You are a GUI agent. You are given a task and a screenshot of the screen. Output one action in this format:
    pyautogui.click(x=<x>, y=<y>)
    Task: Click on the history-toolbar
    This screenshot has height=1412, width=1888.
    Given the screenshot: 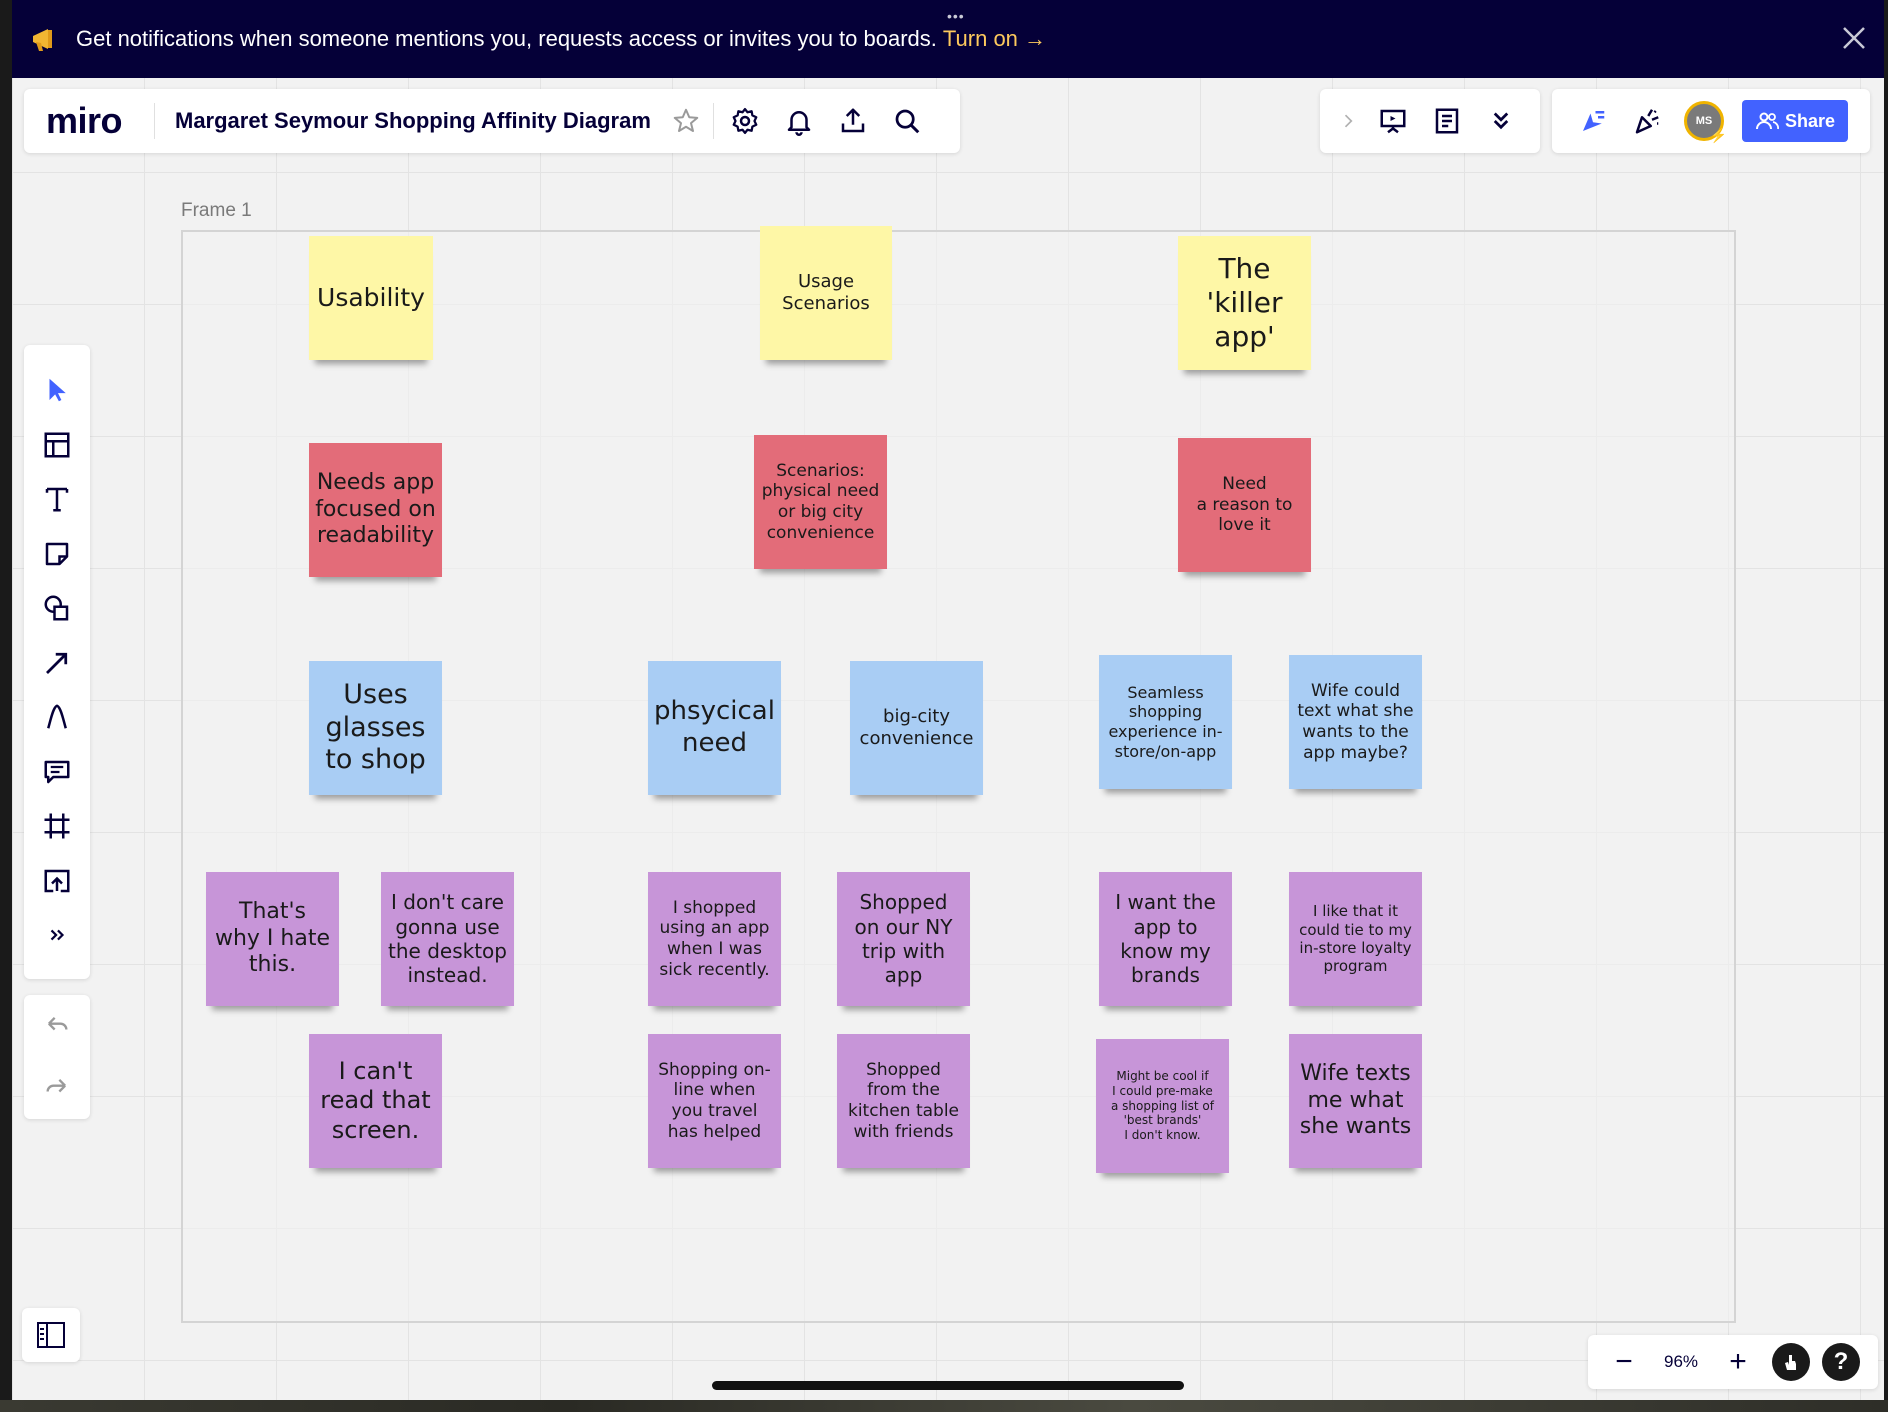 What is the action you would take?
    pyautogui.click(x=57, y=1057)
    